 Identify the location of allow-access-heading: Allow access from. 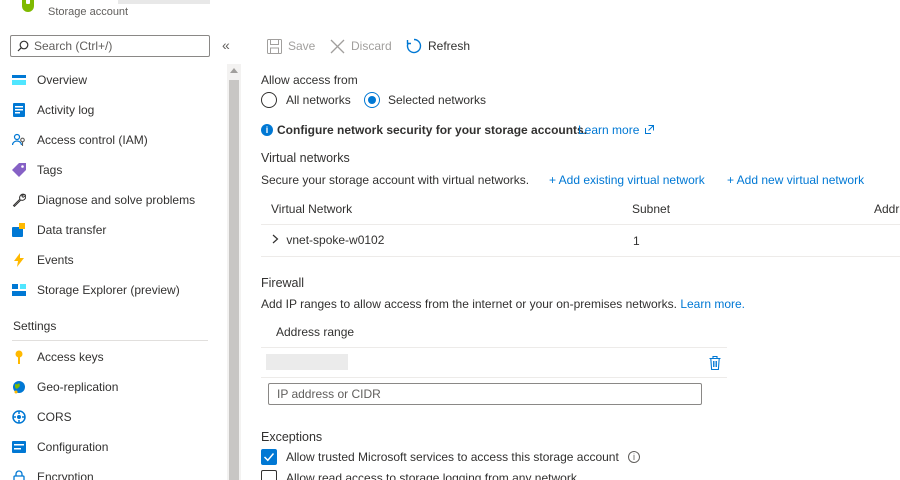
(309, 80).